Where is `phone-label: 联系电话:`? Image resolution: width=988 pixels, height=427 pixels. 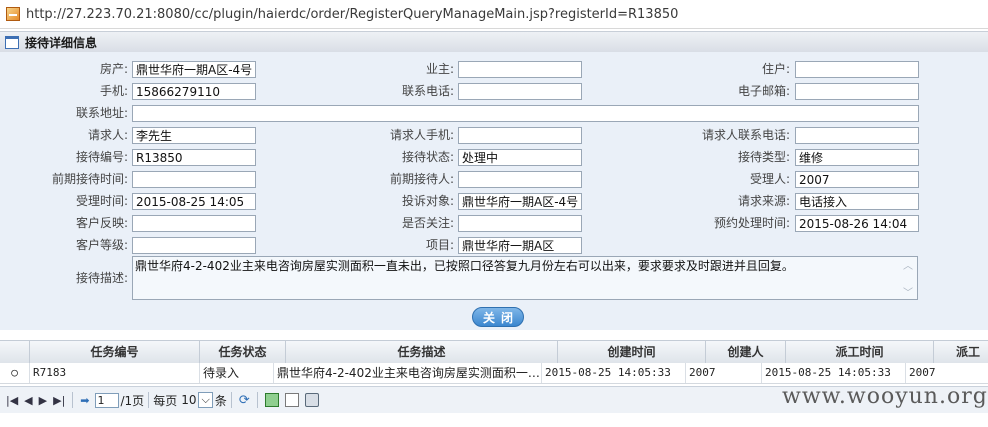 phone-label: 联系电话: is located at coordinates (427, 91).